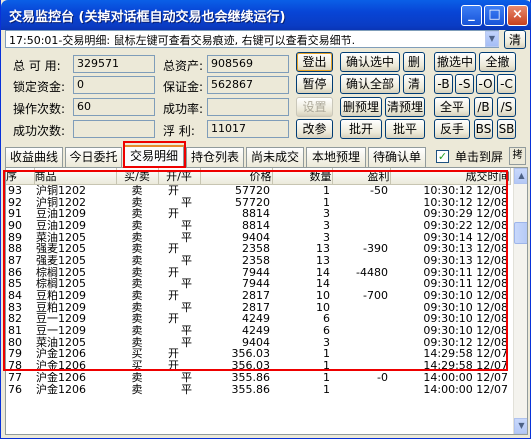 Image resolution: width=531 pixels, height=439 pixels. I want to click on flatten-all-button: 全平, so click(452, 107).